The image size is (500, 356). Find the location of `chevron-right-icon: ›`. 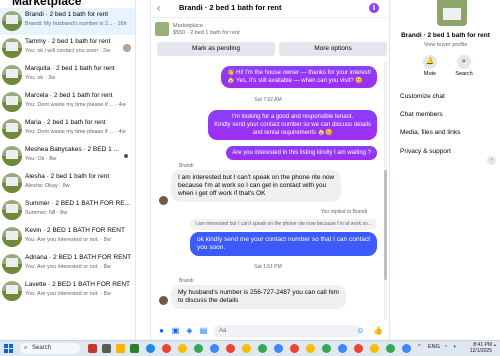

chevron-right-icon: › is located at coordinates (491, 160).